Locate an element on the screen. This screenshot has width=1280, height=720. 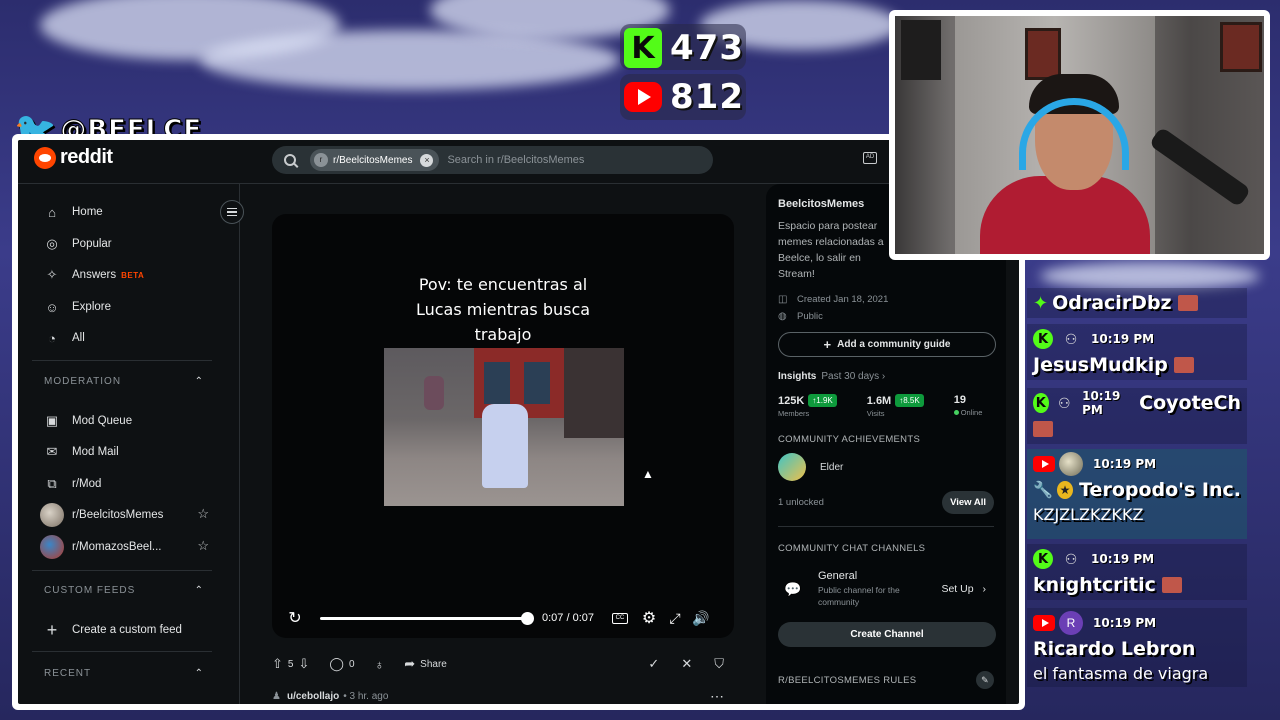
insights-period: Past 30 days › is located at coordinates (853, 376).